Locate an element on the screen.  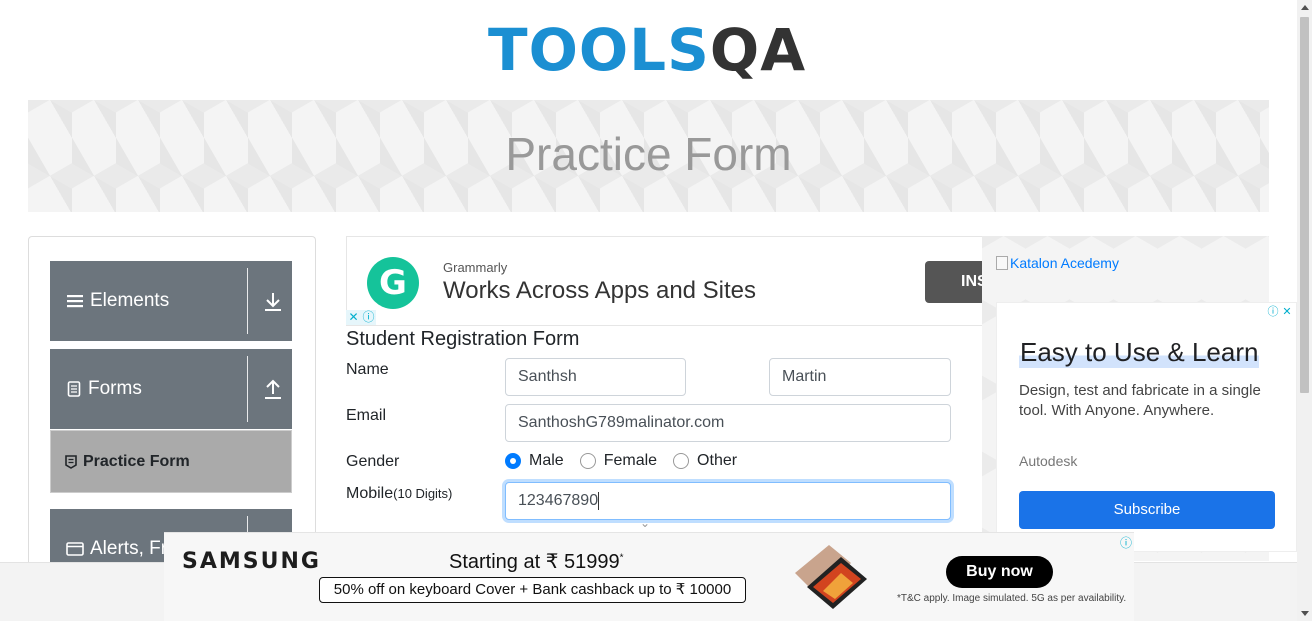
sidebar-group-alerts-label: Alerts, Fr is located at coordinates (129, 548).